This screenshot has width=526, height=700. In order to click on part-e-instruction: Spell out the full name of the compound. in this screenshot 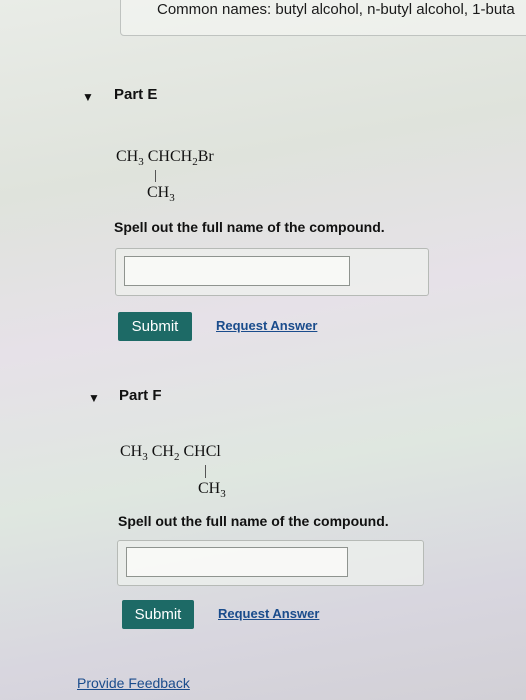, I will do `click(249, 227)`.